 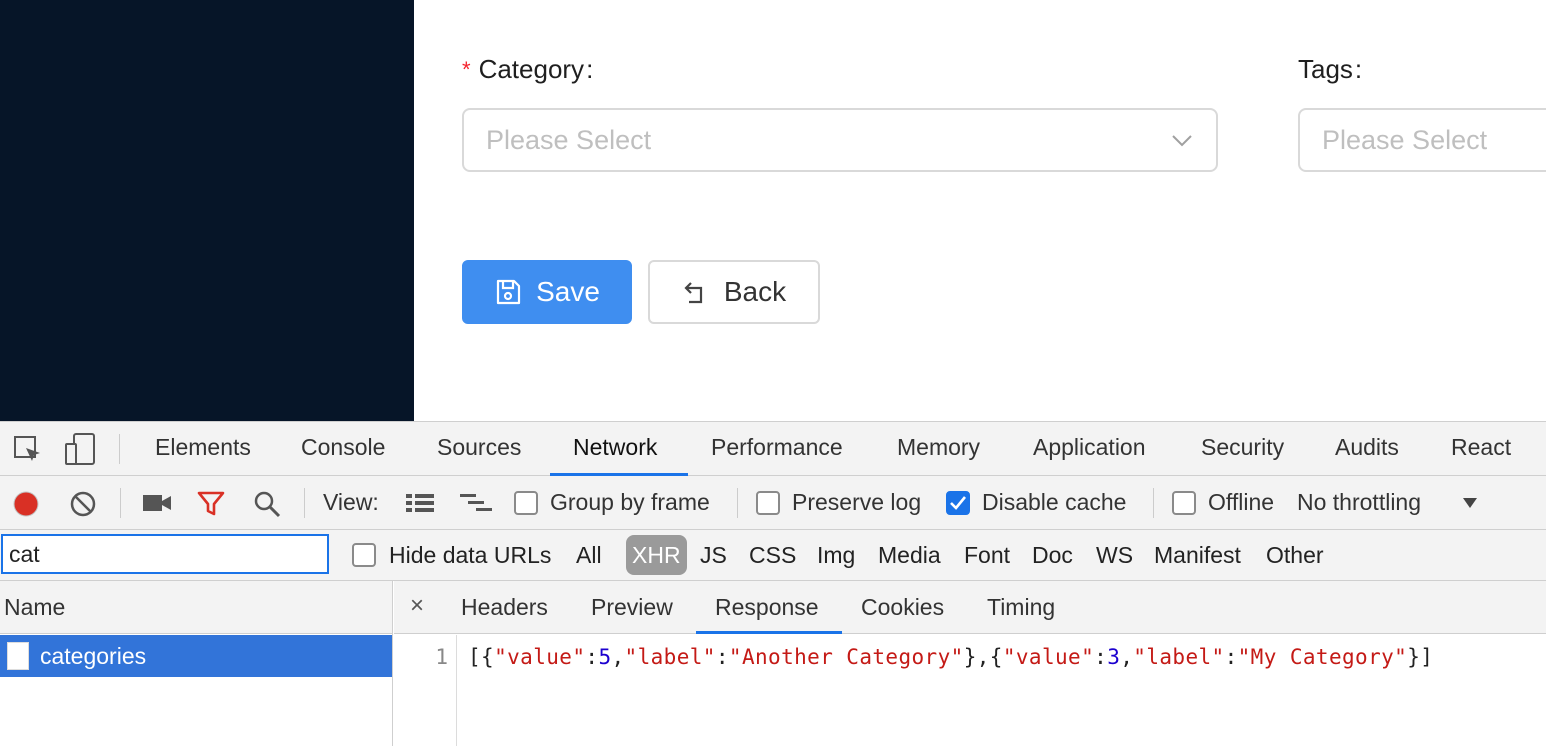 I want to click on hide-data-urls-label: Hide data URLs, so click(x=470, y=555).